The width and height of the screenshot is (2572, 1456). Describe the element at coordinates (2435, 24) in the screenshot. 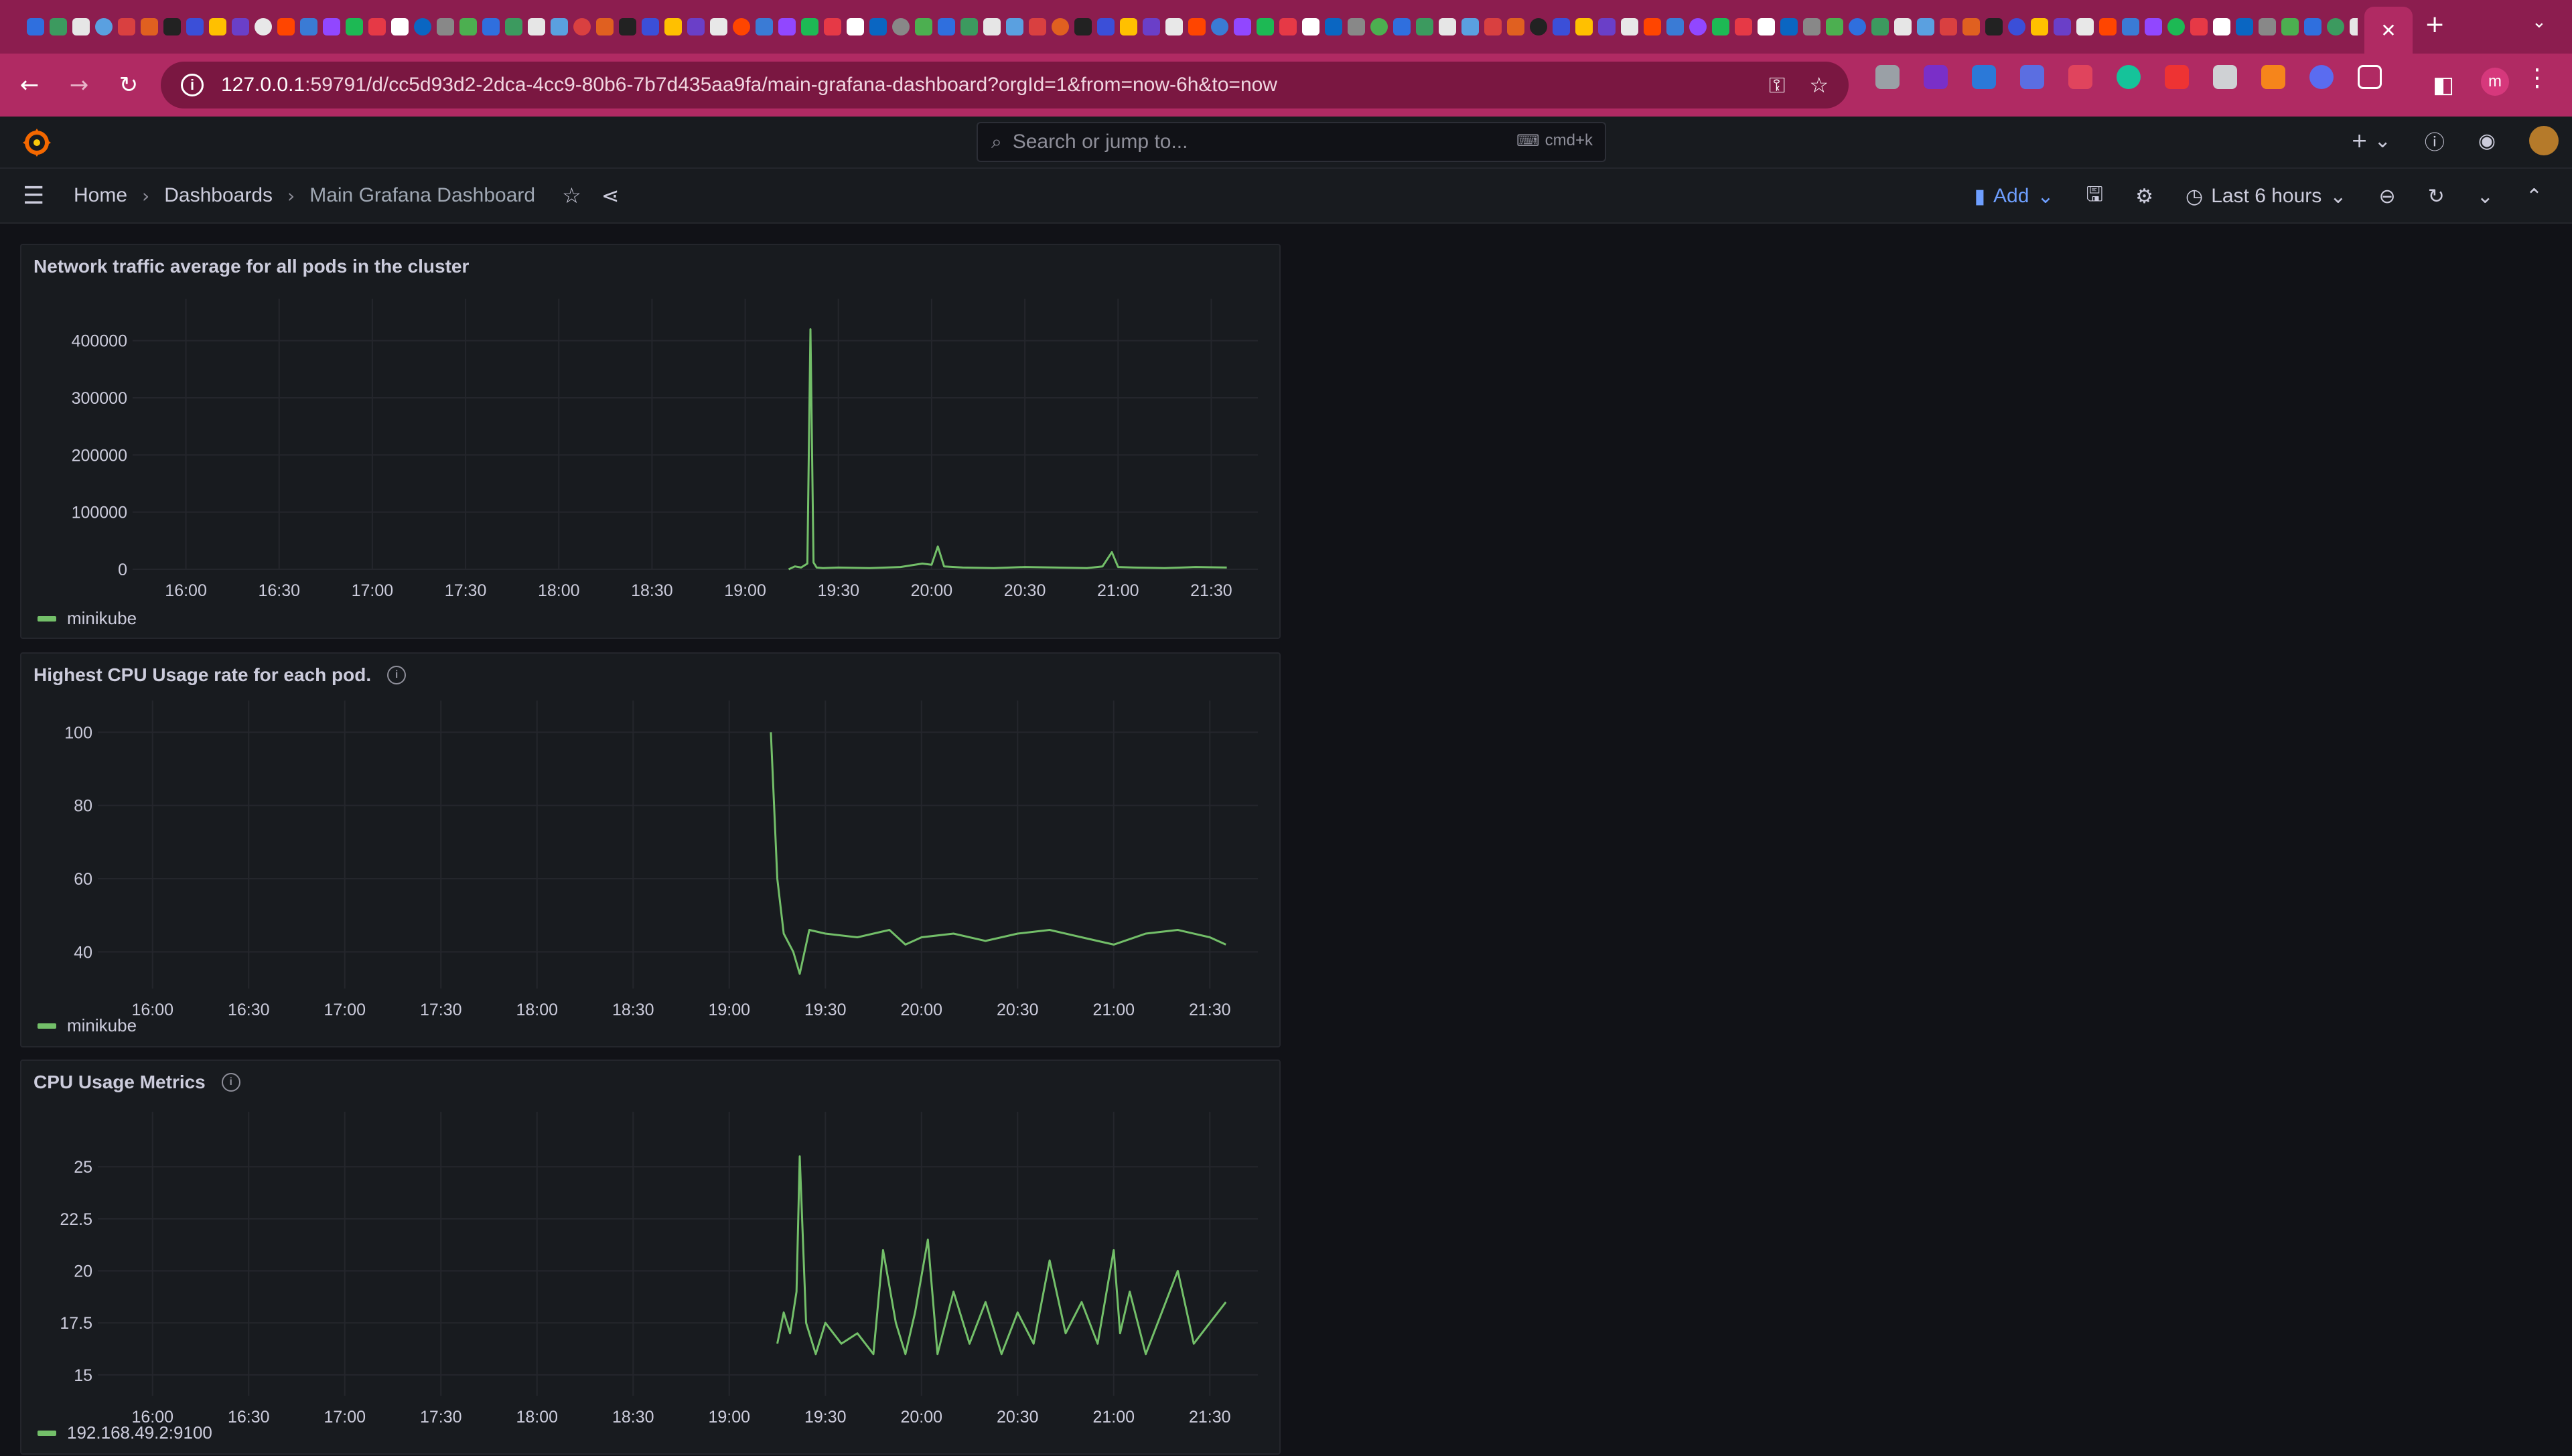

I see `new-tab-button: +` at that location.